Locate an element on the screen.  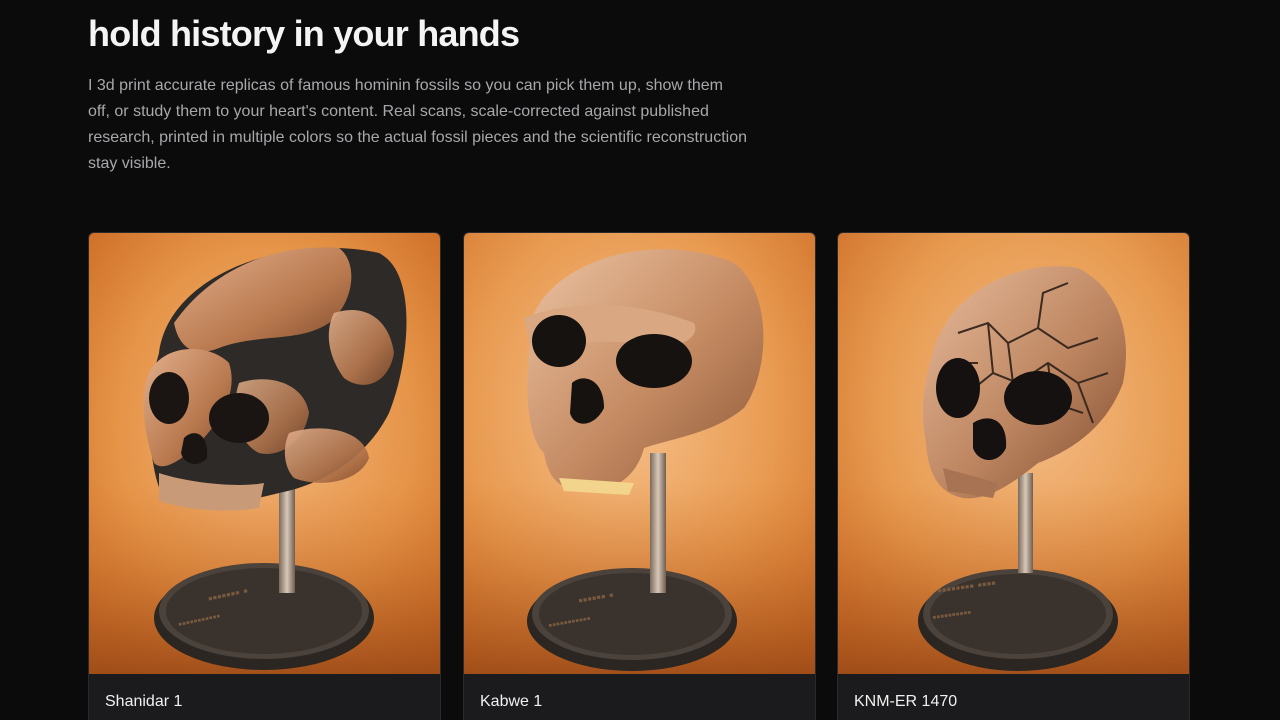
page-title: hold history in your hands is located at coordinates (304, 33).